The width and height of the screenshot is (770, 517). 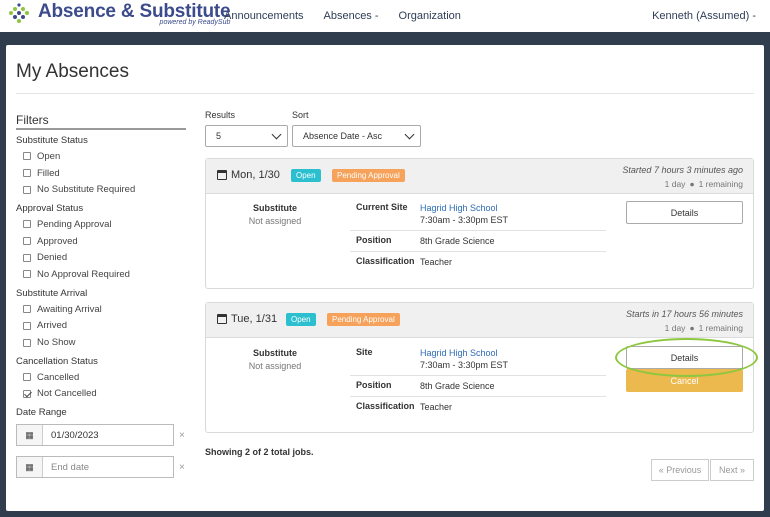 What do you see at coordinates (182, 435) in the screenshot?
I see `clear-start-date-icon: ×` at bounding box center [182, 435].